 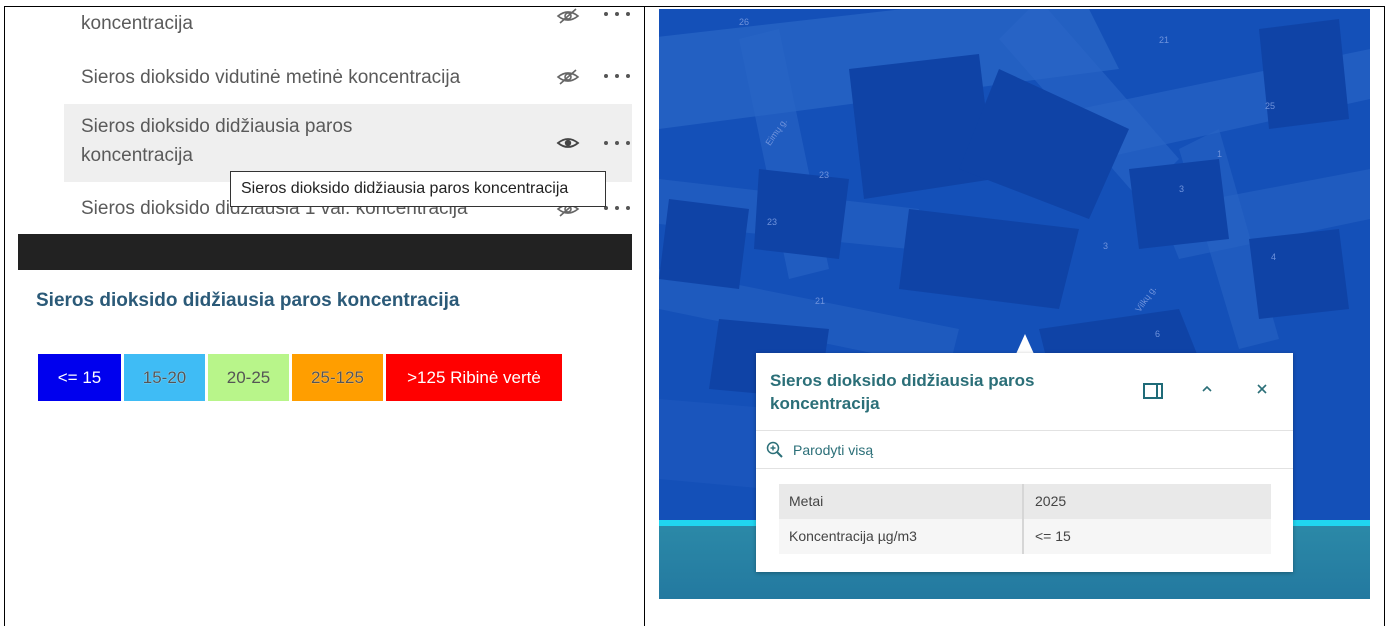 I want to click on zoom-in-icon, so click(x=774, y=449).